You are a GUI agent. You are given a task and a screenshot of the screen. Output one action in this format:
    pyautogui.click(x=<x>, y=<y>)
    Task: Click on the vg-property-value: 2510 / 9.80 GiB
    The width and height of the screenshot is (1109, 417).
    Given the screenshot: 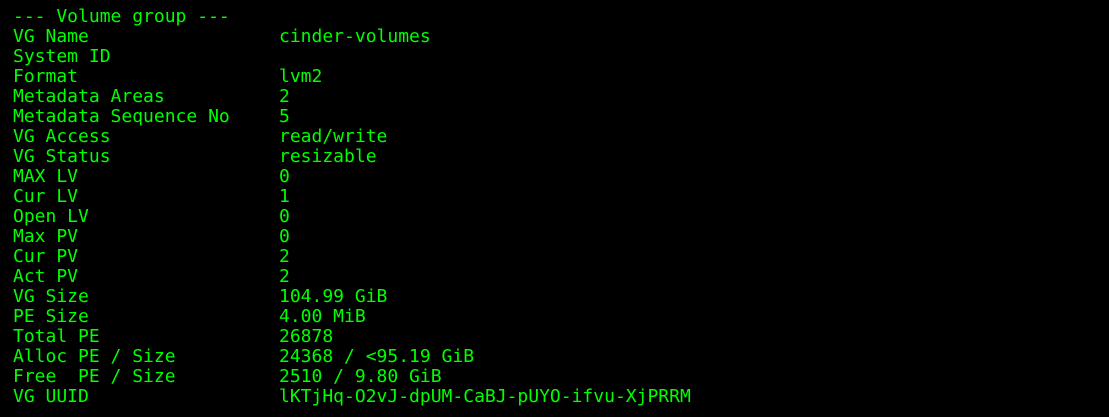 What is the action you would take?
    pyautogui.click(x=360, y=376)
    